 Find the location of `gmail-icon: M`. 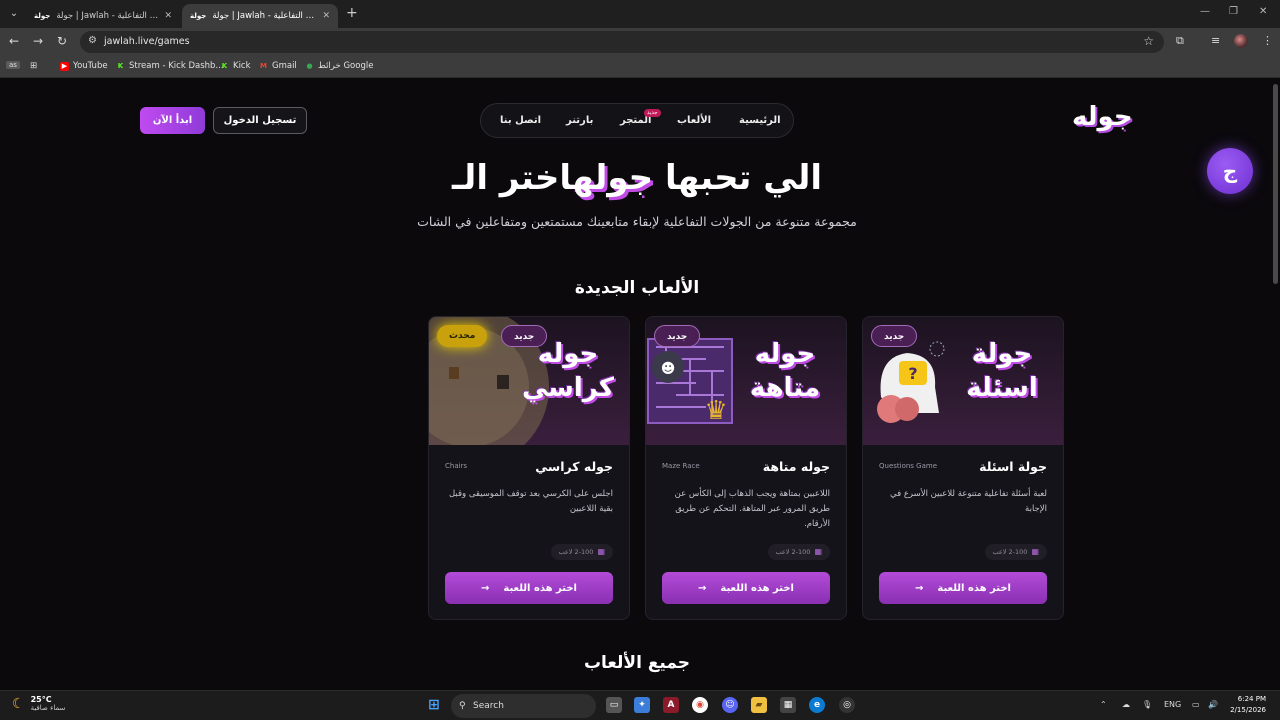

gmail-icon: M is located at coordinates (263, 65).